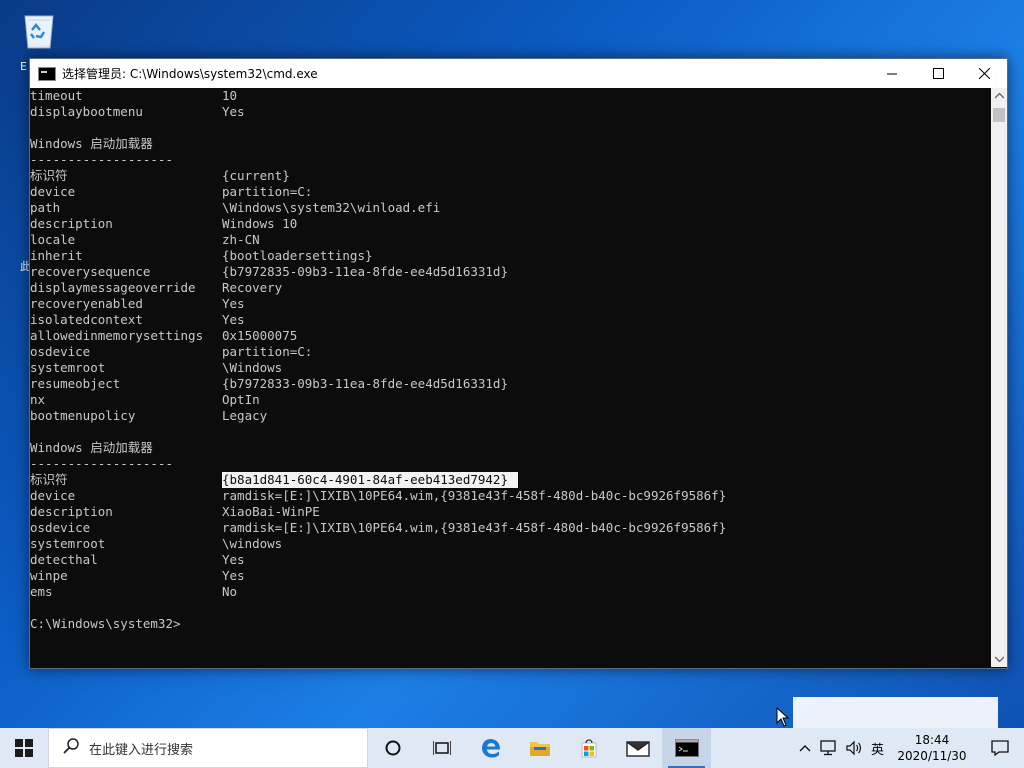 This screenshot has height=768, width=1024. I want to click on recycle-bin-icon, so click(39, 29).